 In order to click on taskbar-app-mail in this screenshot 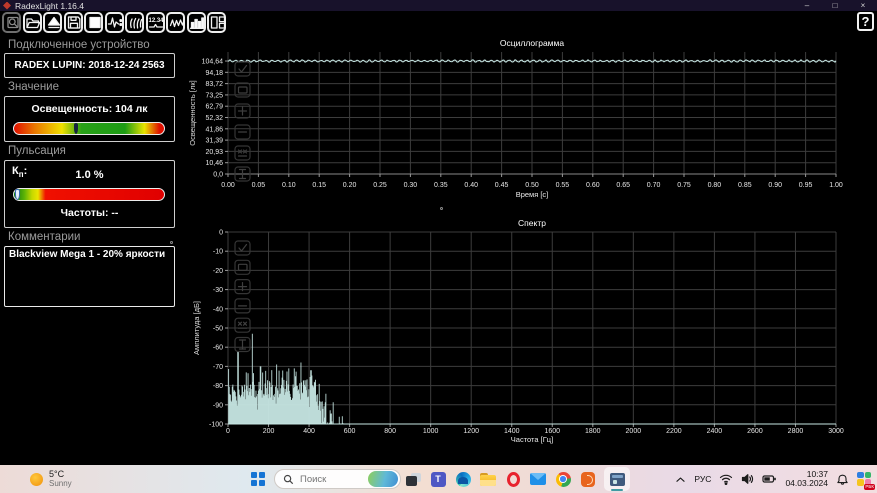, I will do `click(538, 479)`.